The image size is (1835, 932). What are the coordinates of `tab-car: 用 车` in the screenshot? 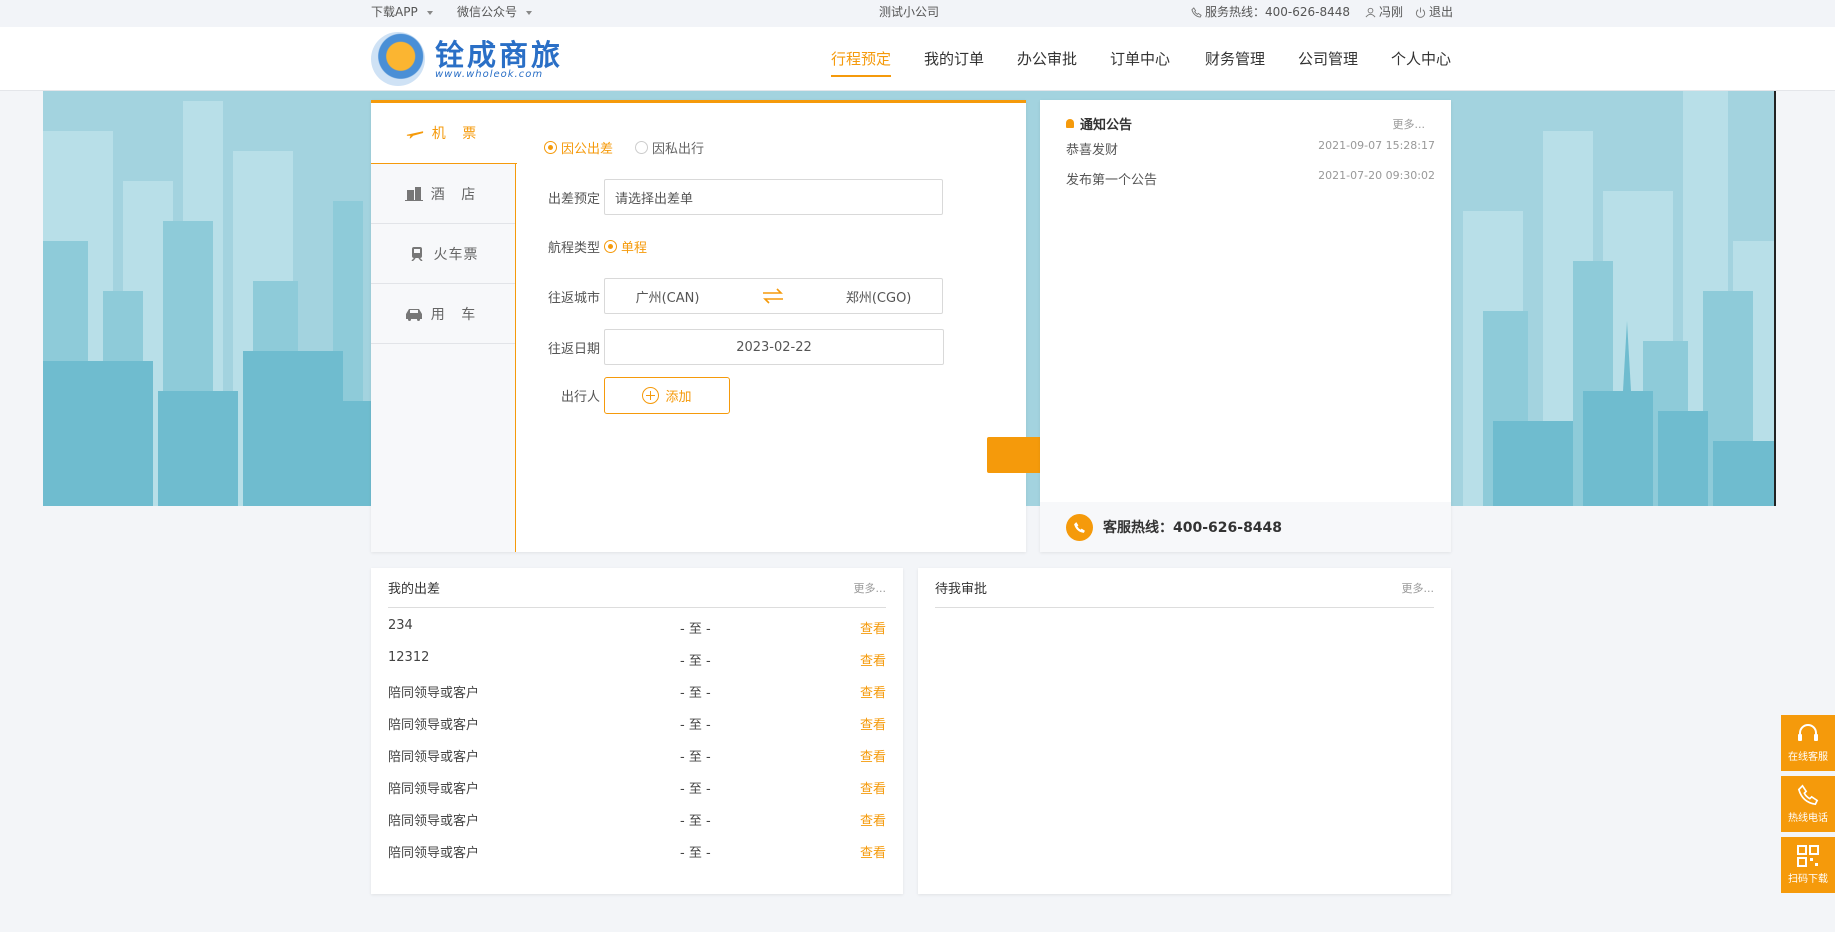 It's located at (443, 314).